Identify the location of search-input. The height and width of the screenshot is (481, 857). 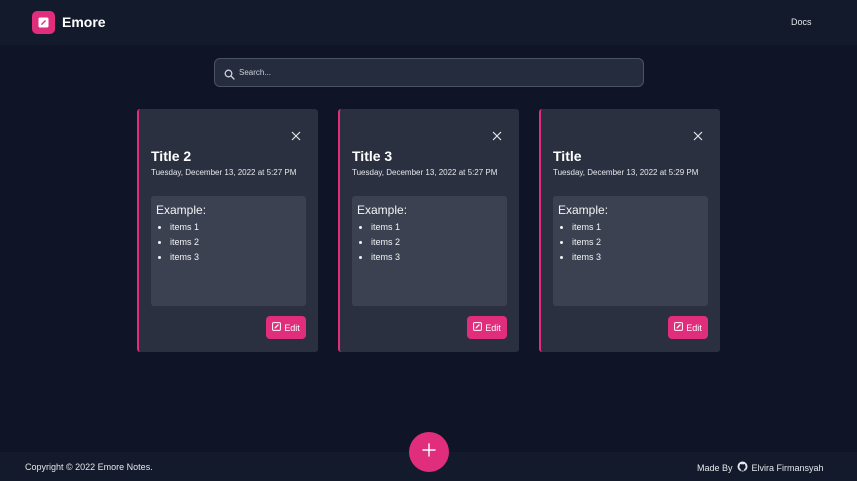
(439, 72).